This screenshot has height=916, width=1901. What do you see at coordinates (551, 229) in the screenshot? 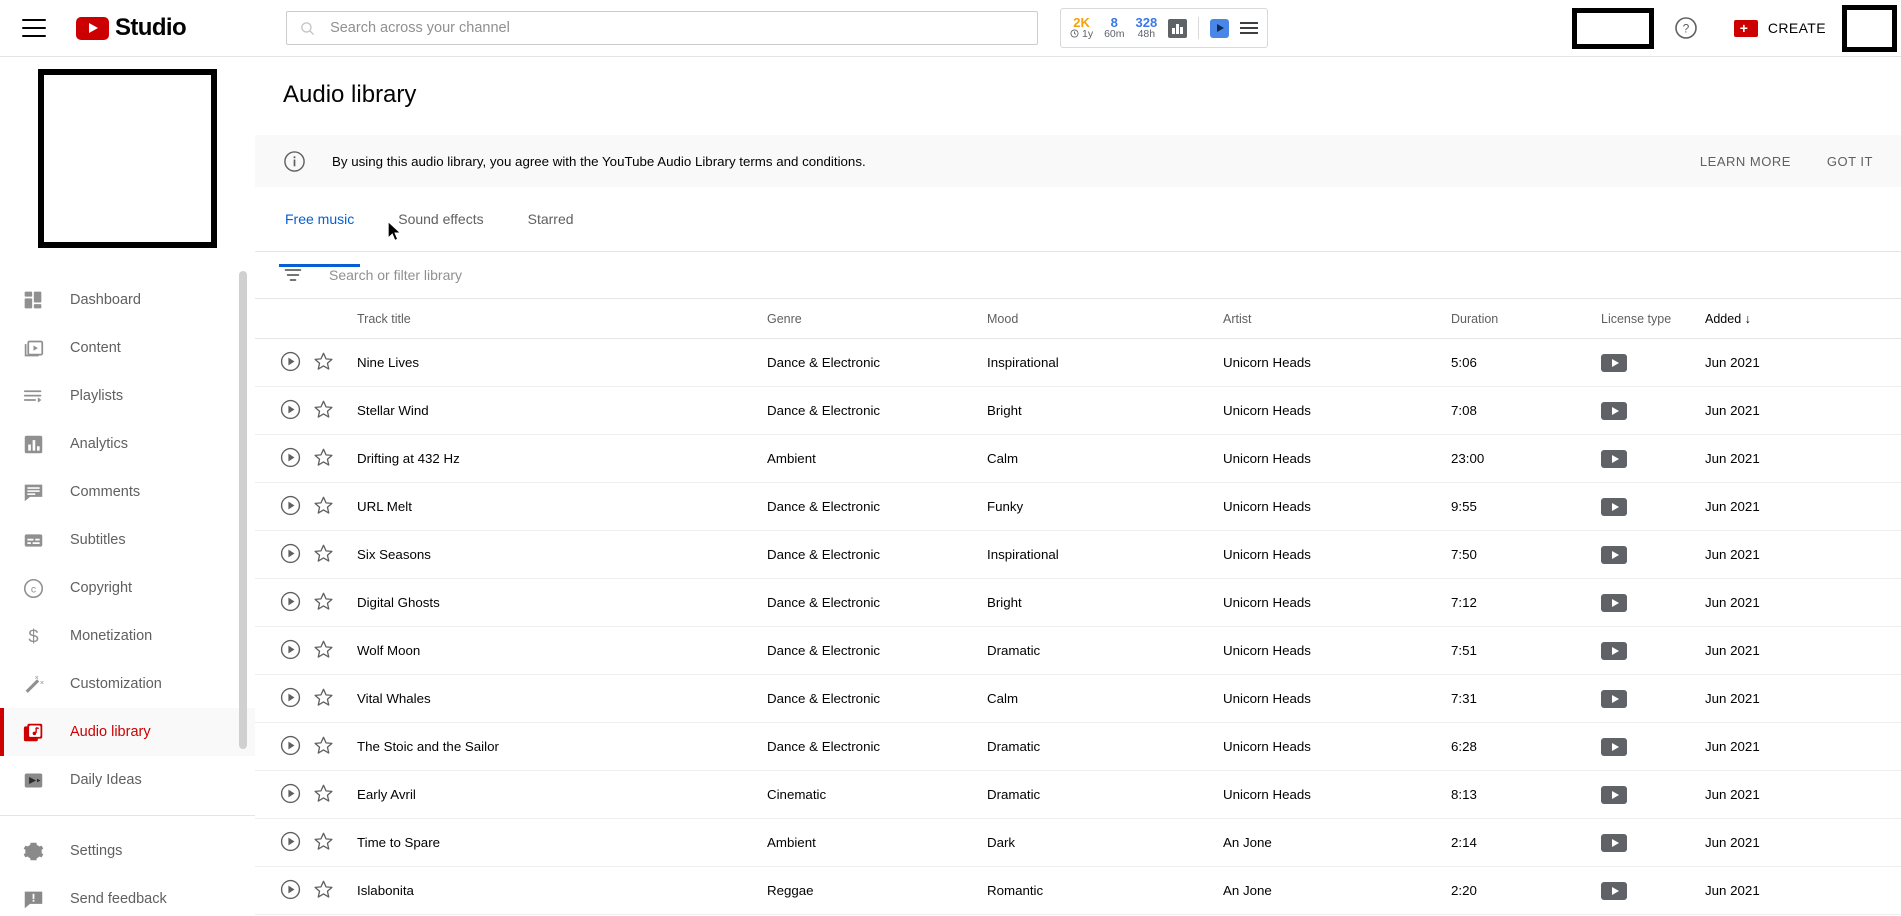
I see `tab-starred: Starred` at bounding box center [551, 229].